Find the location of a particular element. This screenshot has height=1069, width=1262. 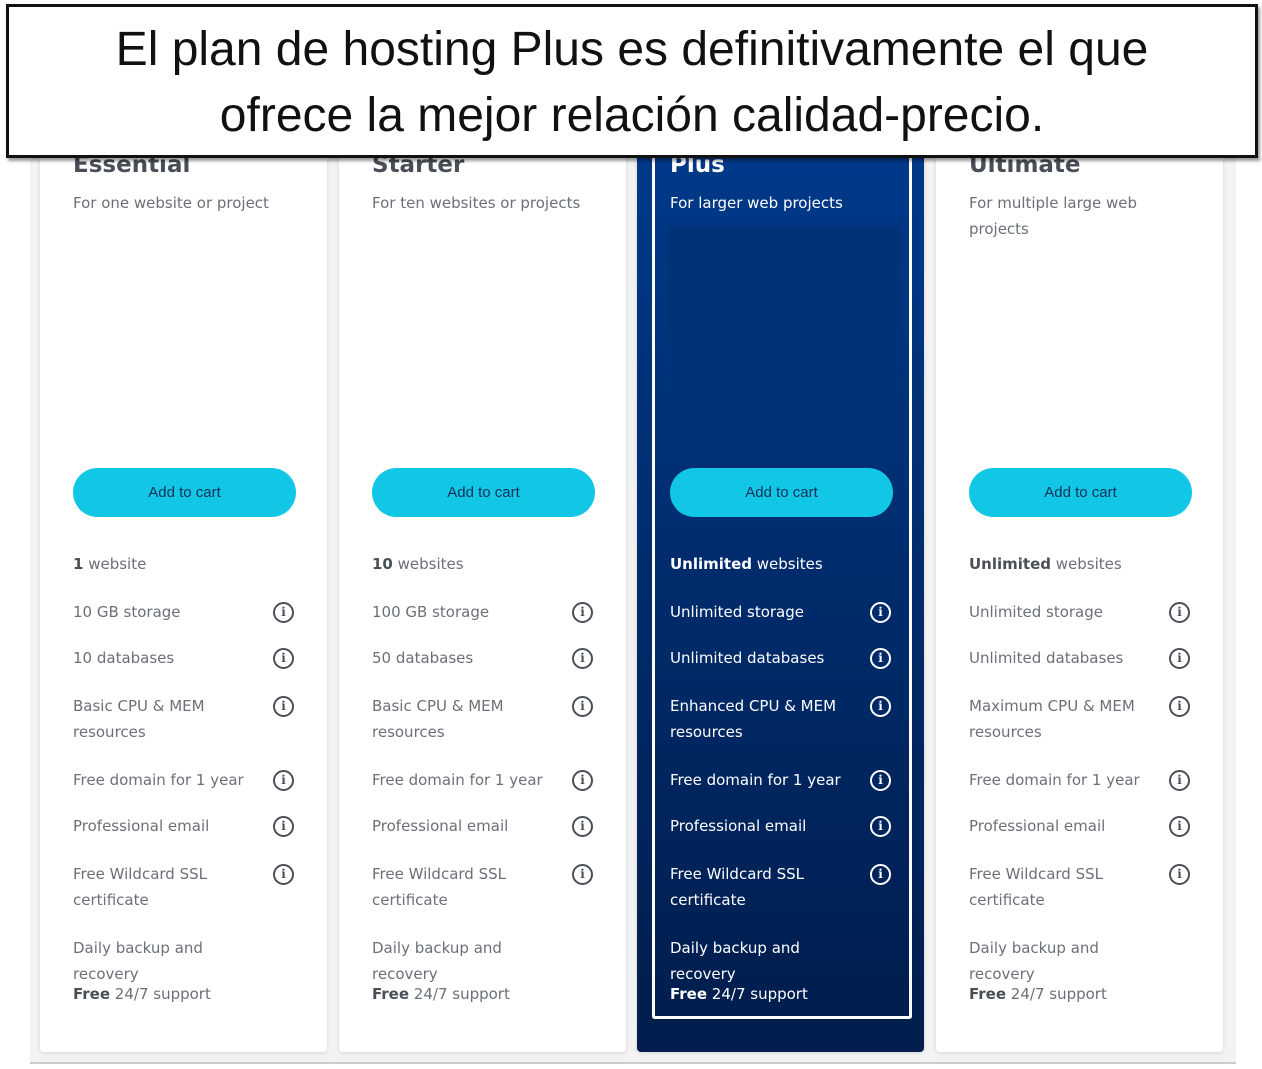

feature-item: Unlimited storage is located at coordinates (1069, 612).